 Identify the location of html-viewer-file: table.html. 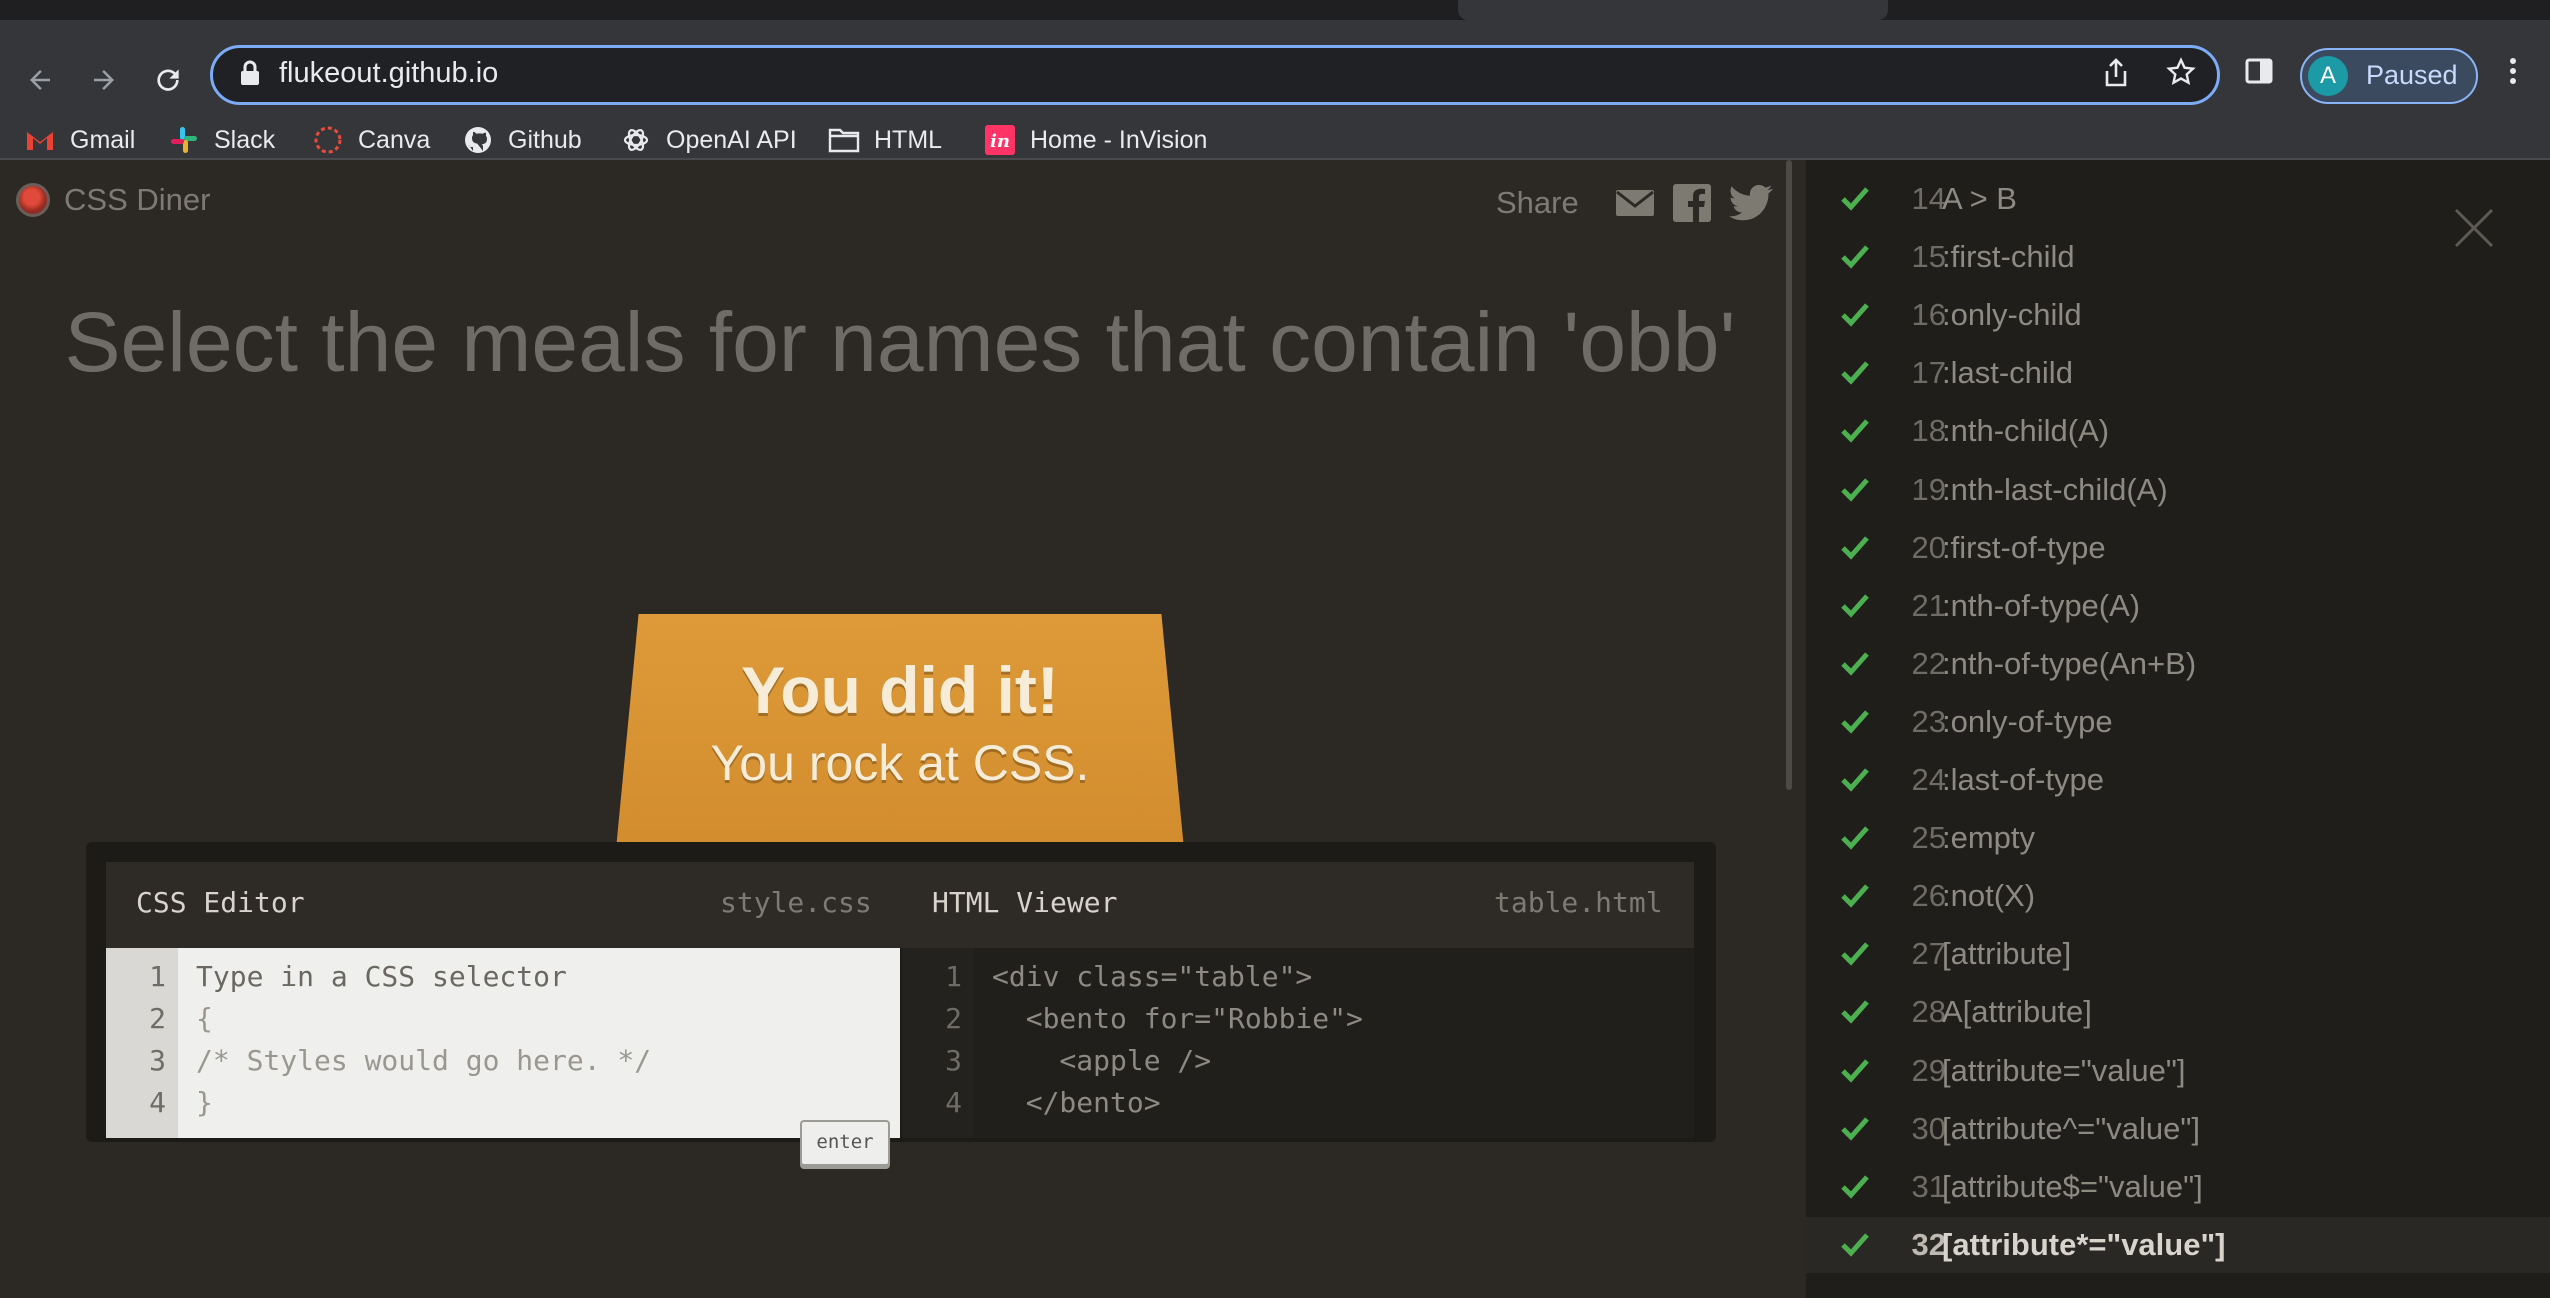
(1578, 902).